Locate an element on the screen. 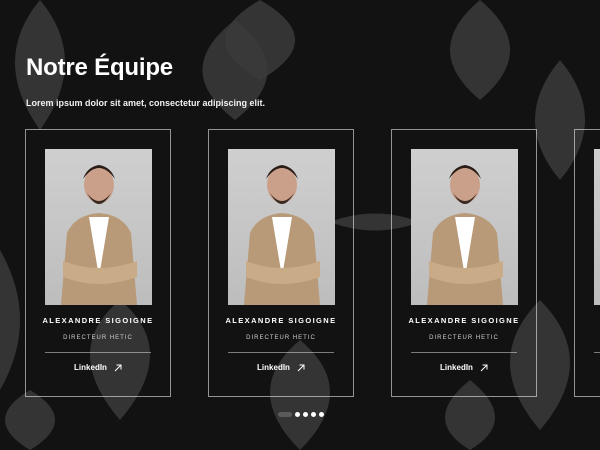  team-card-partial is located at coordinates (587, 263).